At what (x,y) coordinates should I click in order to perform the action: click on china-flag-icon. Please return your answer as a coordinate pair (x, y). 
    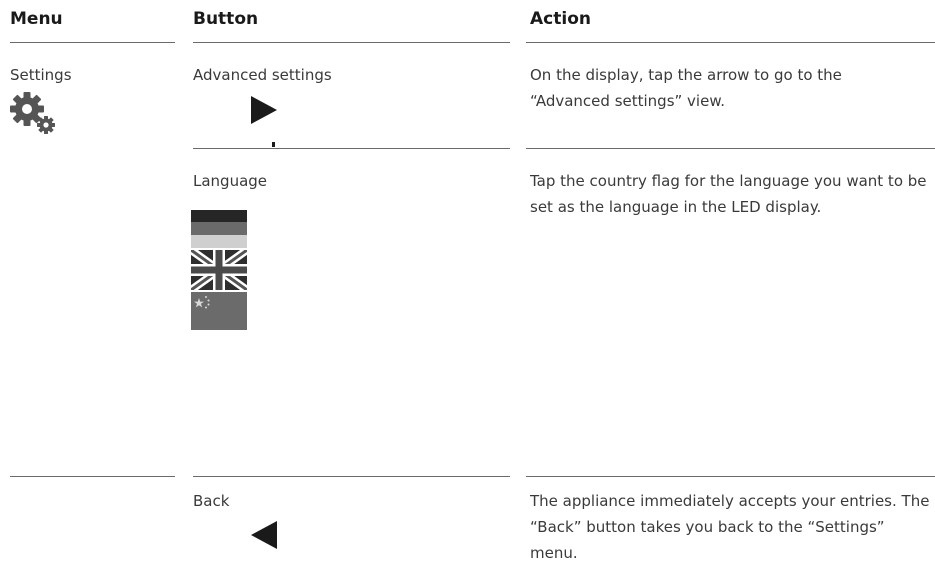
    Looking at the image, I should click on (219, 311).